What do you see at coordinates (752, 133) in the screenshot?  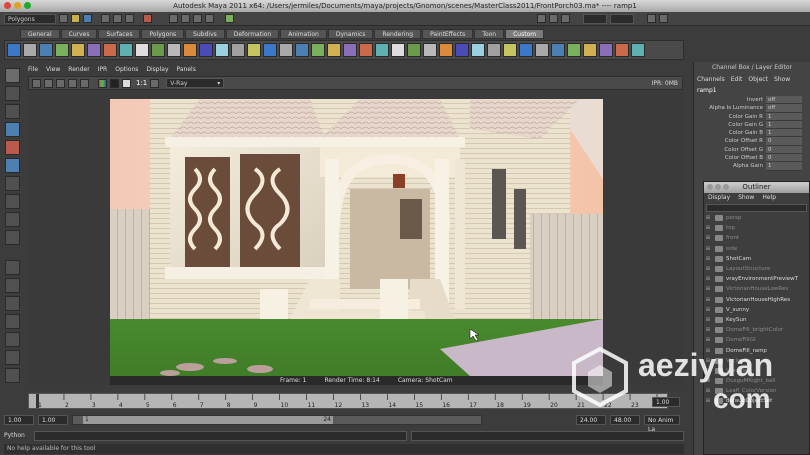 I see `attribute-row: Color Gain B1` at bounding box center [752, 133].